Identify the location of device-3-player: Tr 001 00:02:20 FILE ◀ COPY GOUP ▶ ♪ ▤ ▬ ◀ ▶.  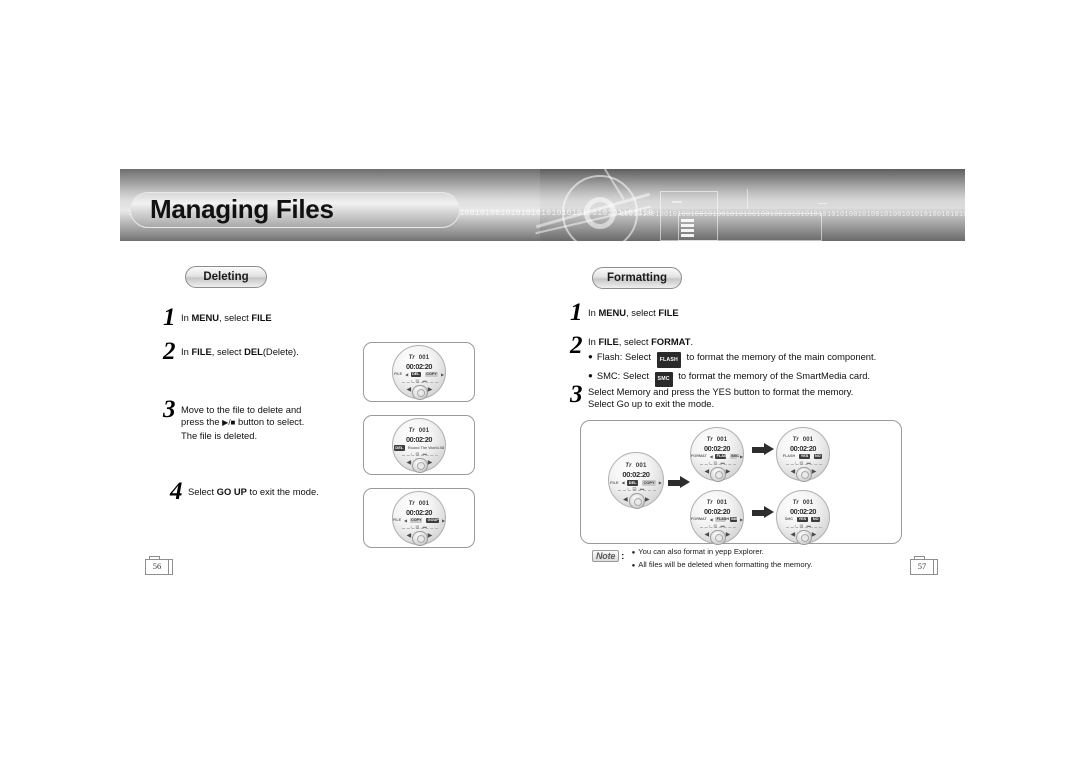
(419, 518).